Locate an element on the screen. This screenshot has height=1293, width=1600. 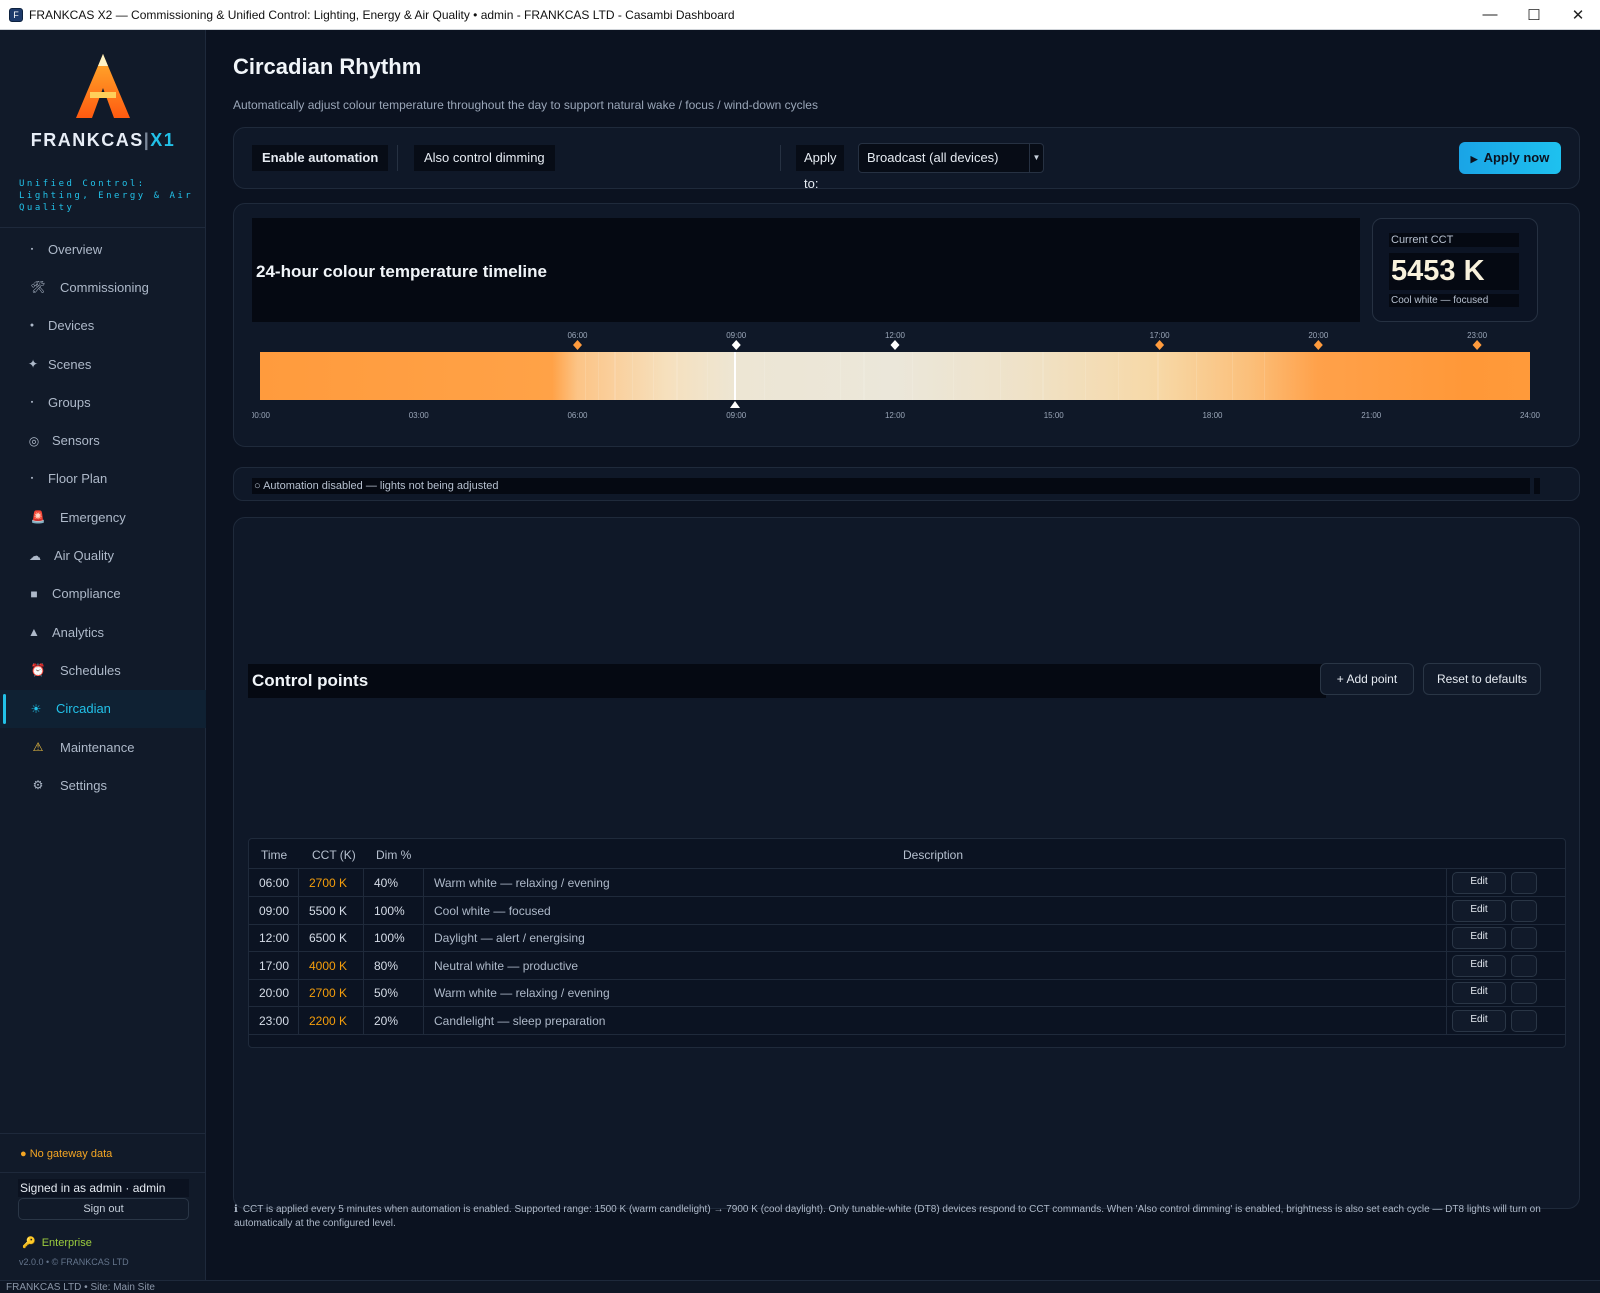
axis-tick-label: 03:00 is located at coordinates (419, 415).